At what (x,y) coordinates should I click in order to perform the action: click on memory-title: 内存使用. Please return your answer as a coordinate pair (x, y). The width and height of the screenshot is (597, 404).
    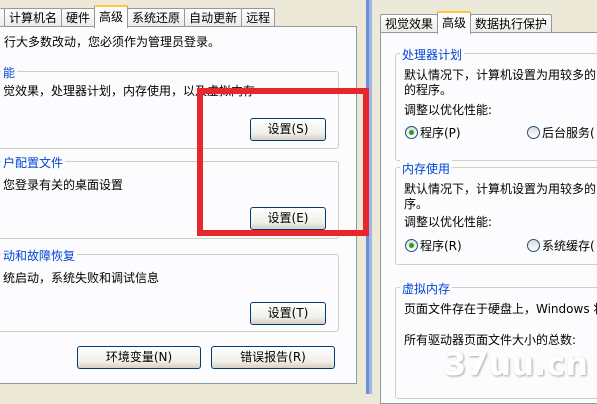
    Looking at the image, I should click on (426, 168).